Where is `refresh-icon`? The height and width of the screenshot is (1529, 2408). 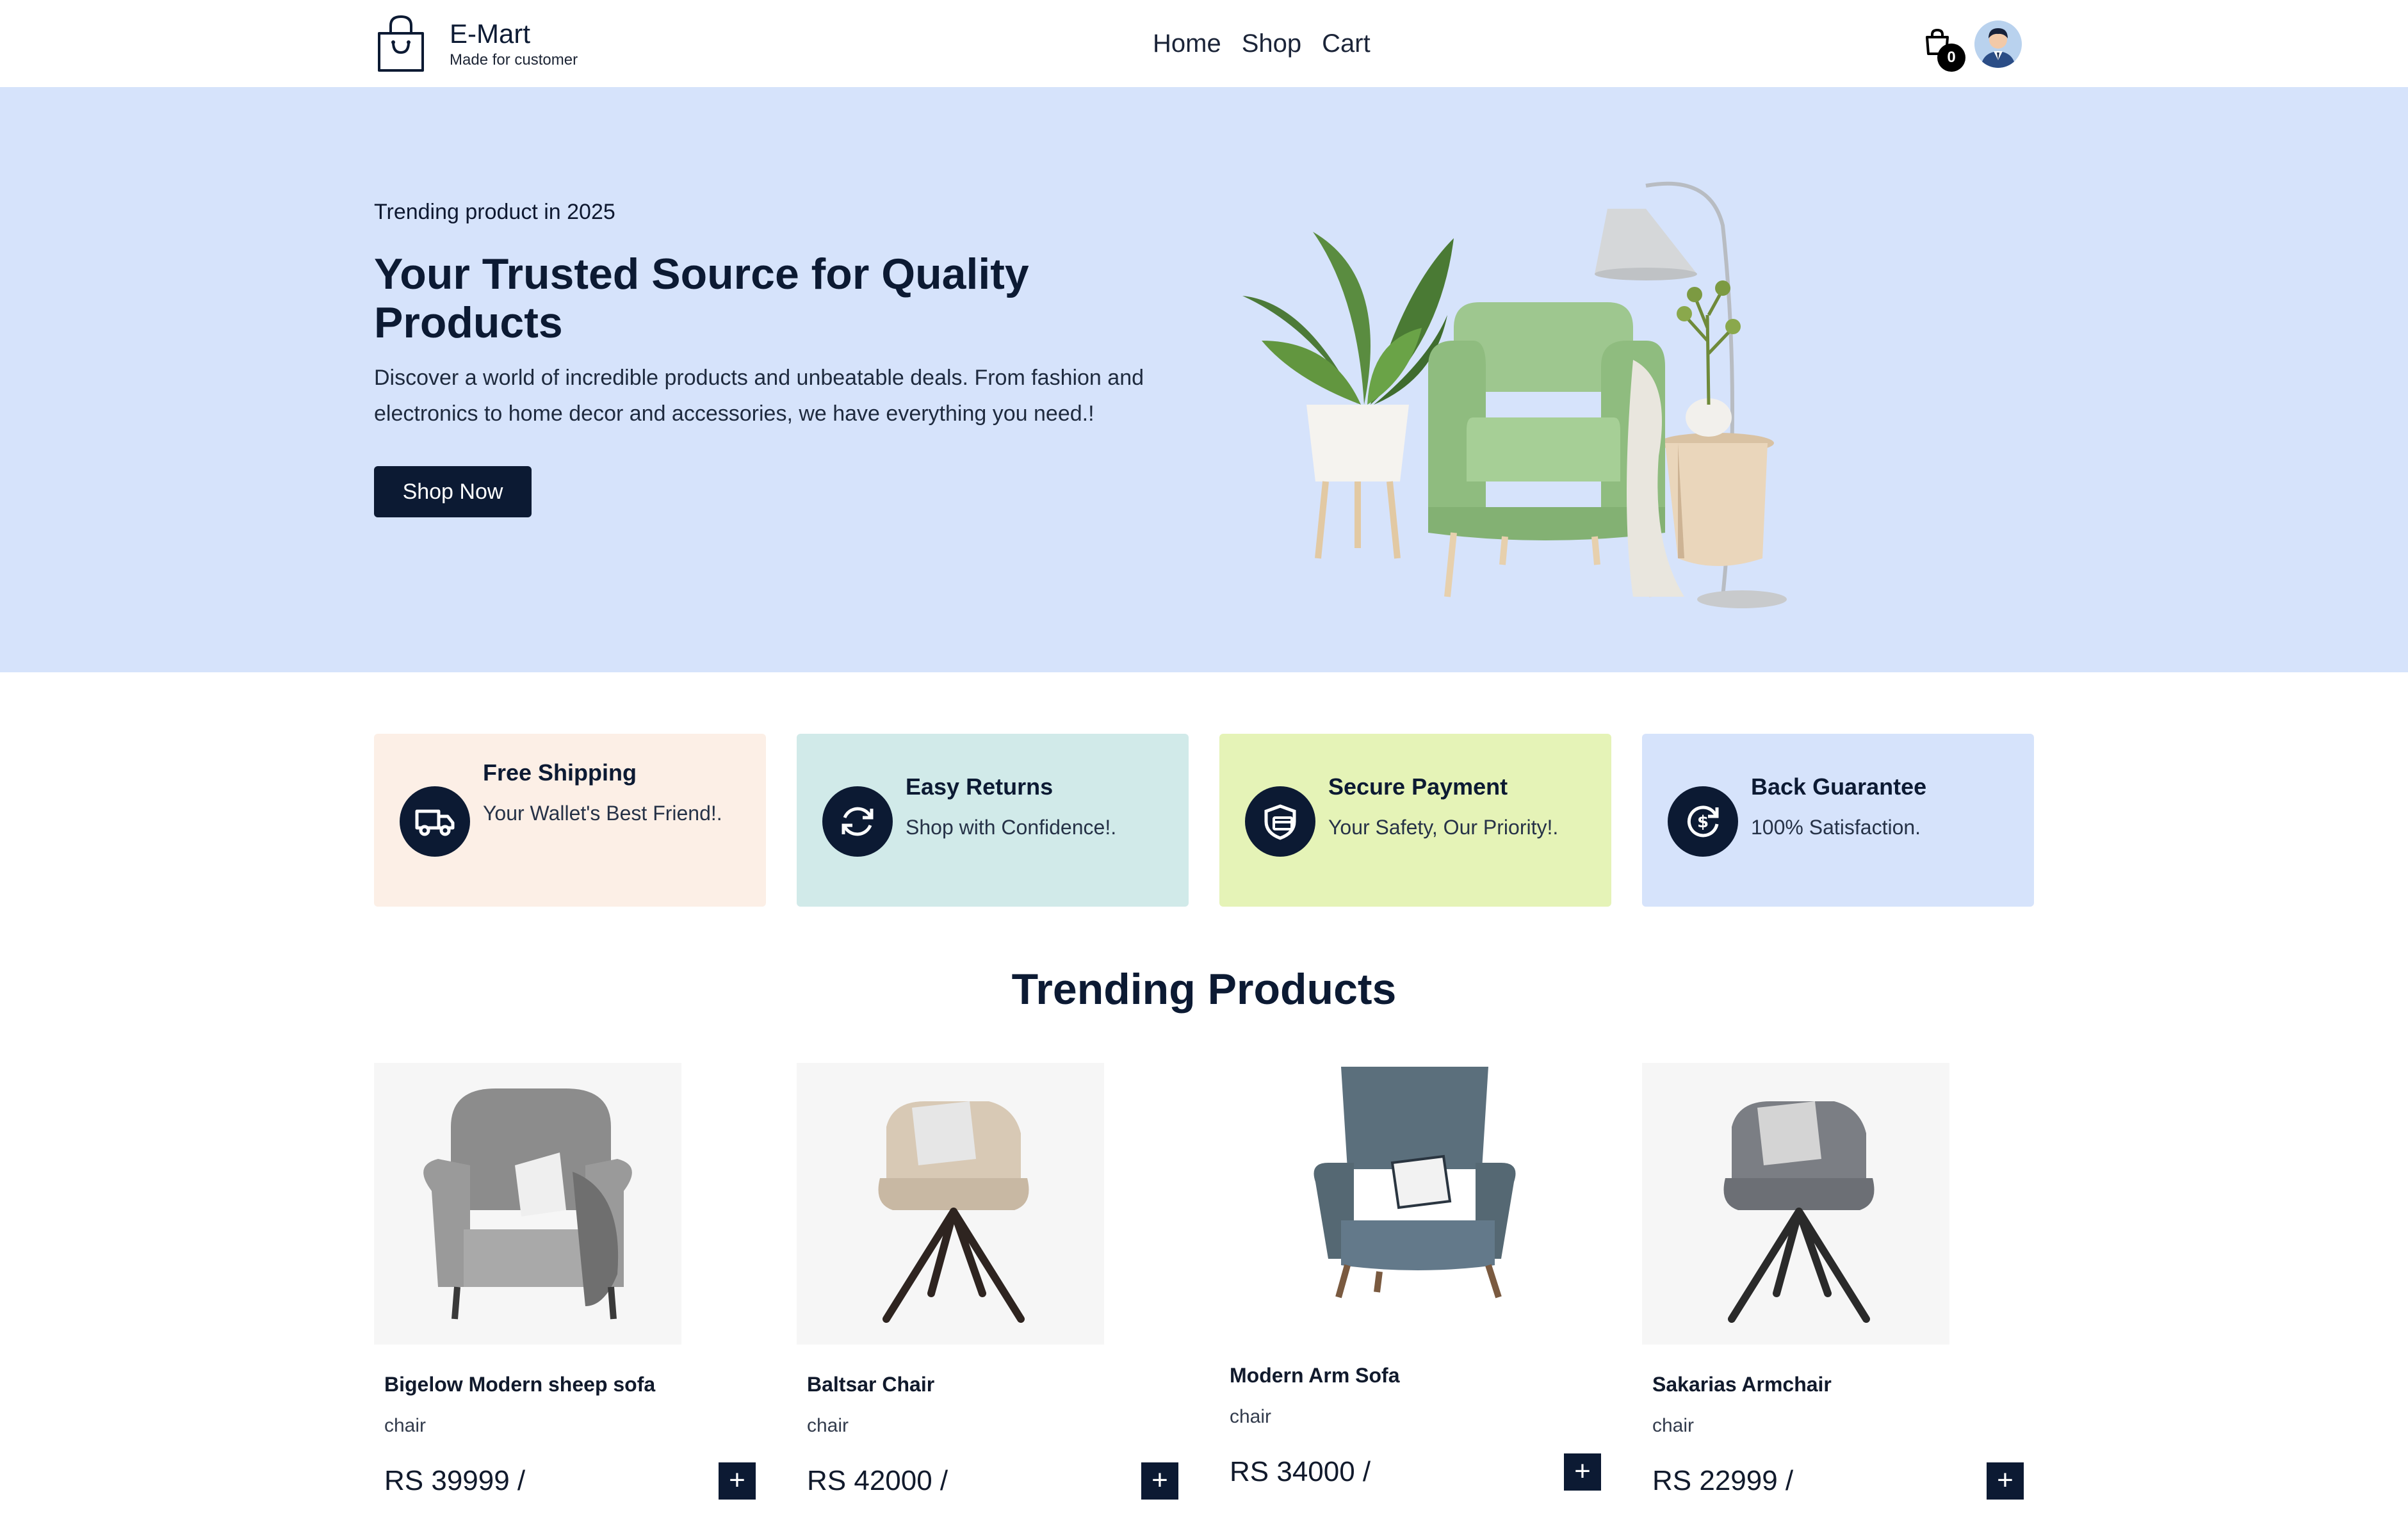
refresh-icon is located at coordinates (857, 821).